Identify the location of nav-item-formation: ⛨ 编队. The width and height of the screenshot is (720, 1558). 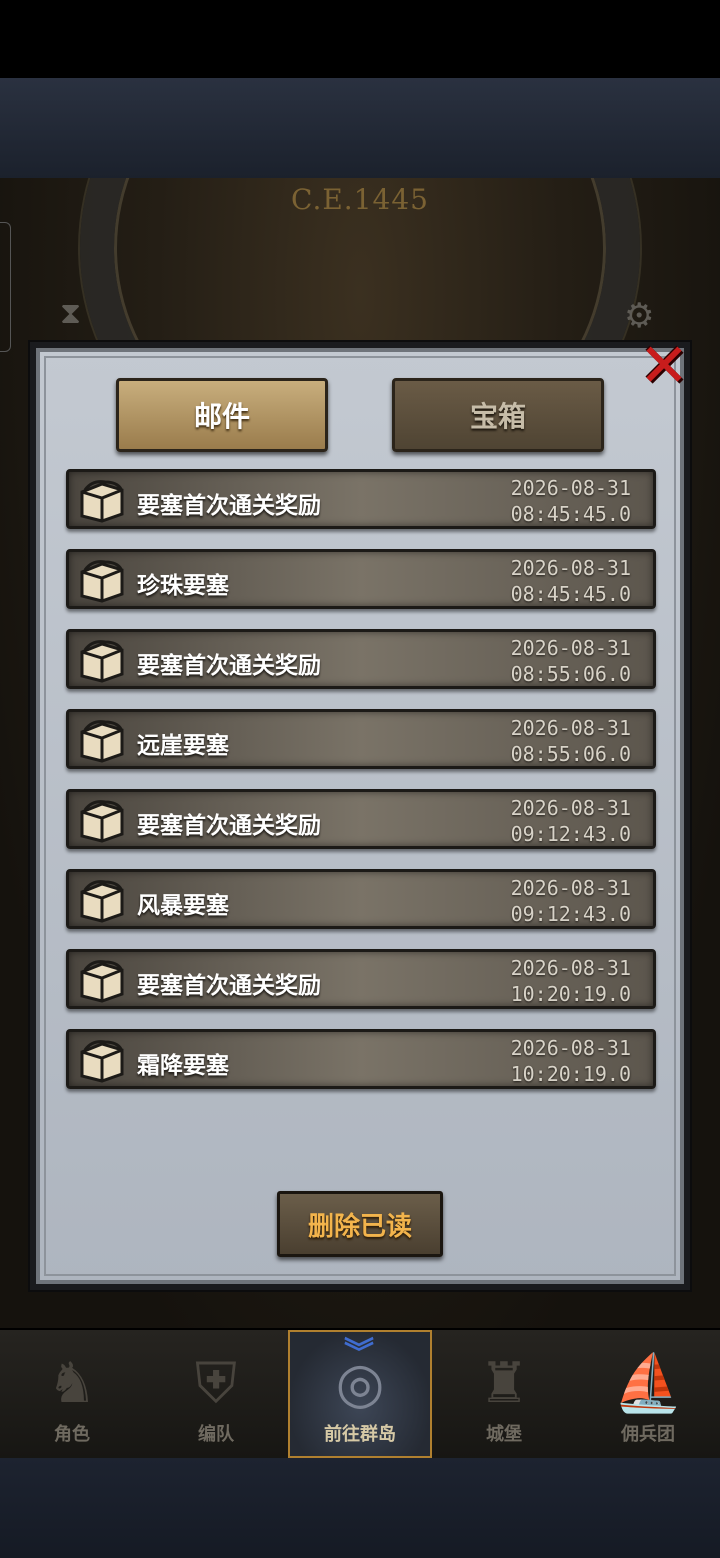
(216, 1394).